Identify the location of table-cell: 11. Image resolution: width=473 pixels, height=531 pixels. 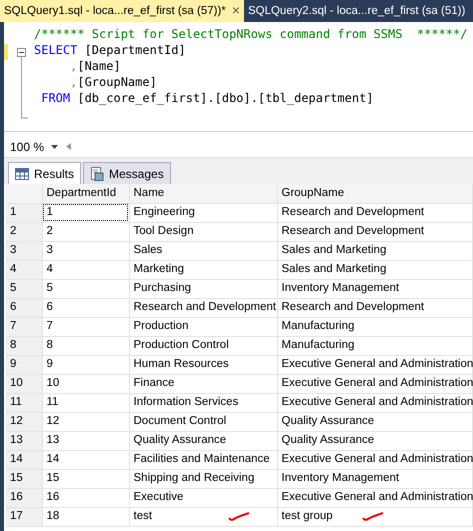
(85, 402).